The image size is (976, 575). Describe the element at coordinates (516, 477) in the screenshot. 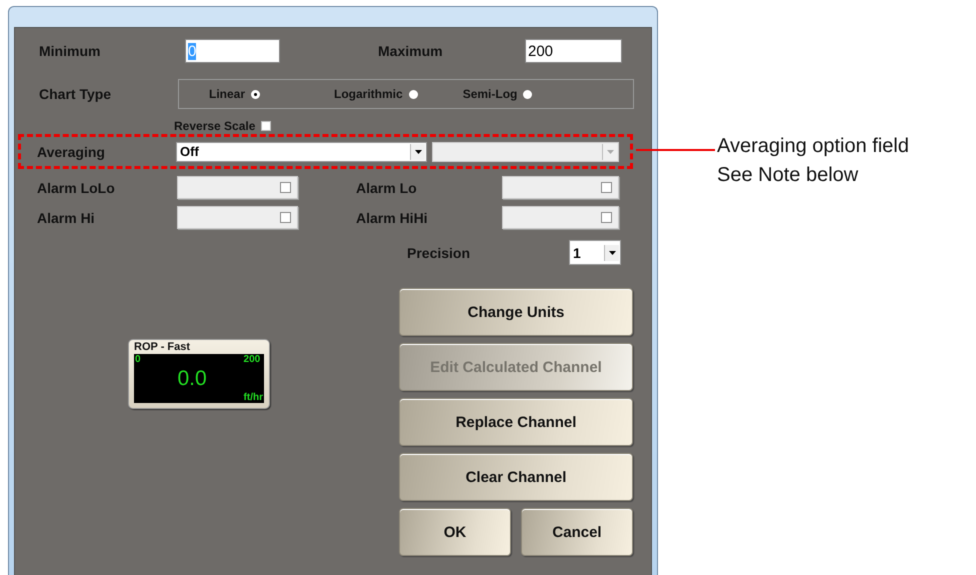

I see `dialog-button: Clear Channel` at that location.